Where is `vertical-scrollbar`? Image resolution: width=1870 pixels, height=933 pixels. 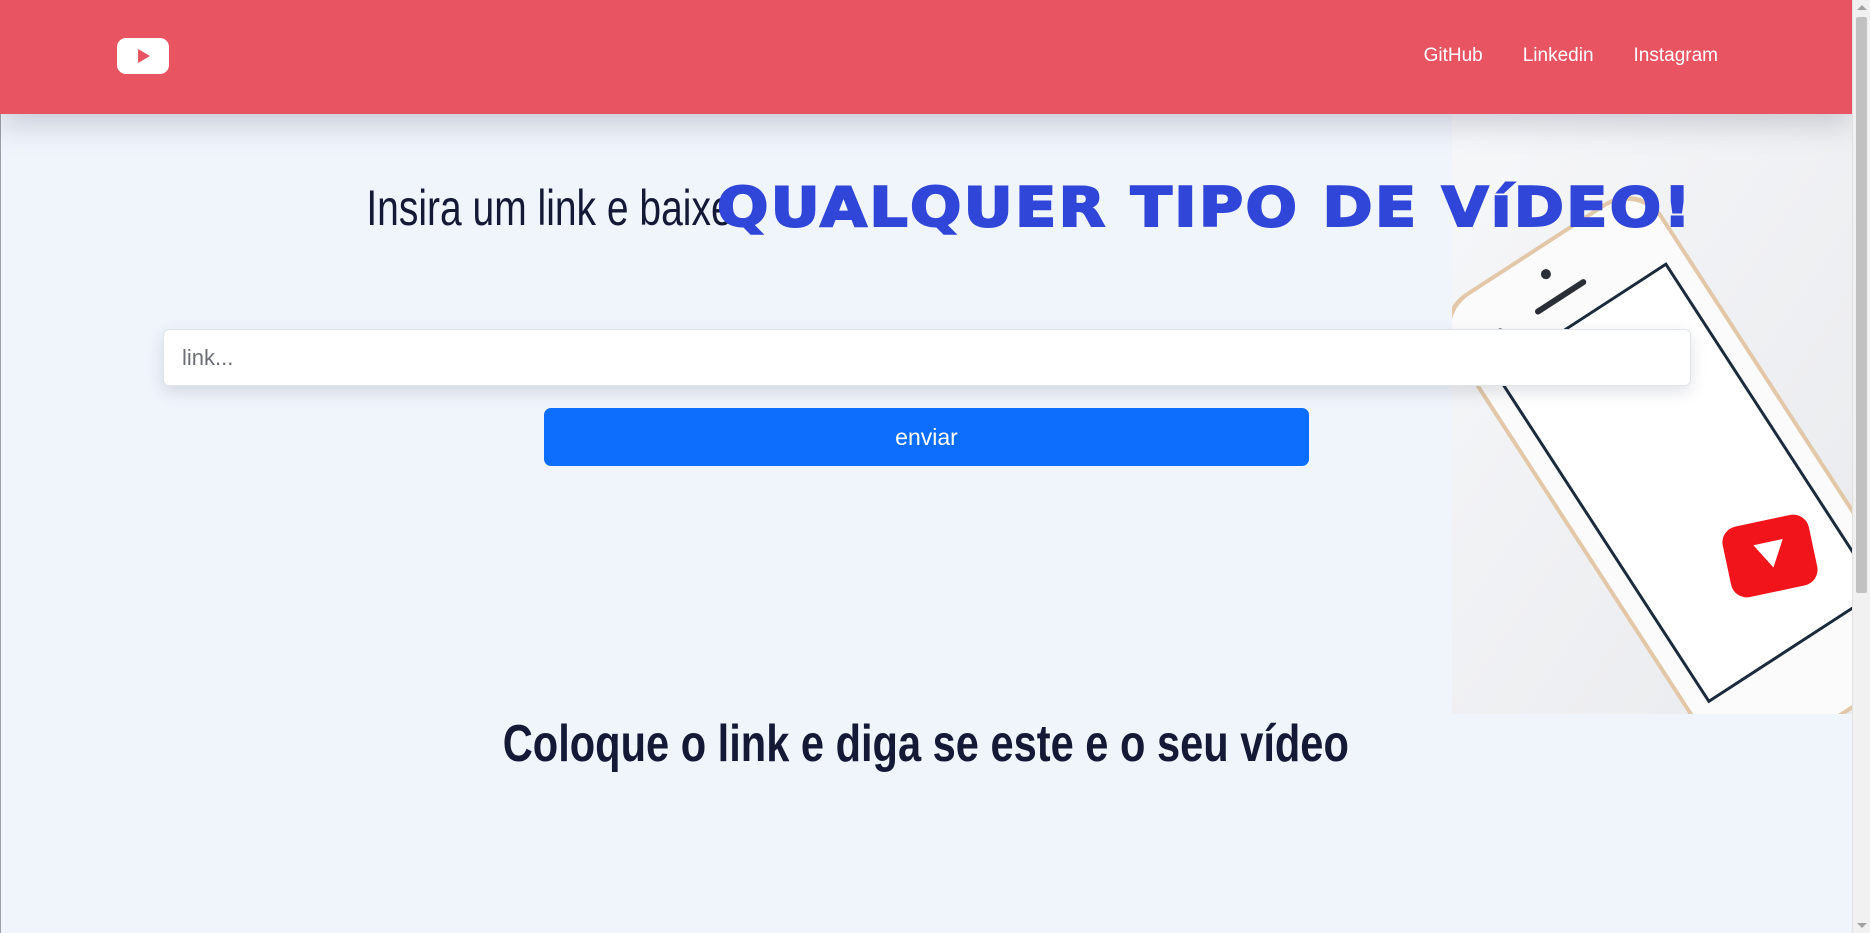 vertical-scrollbar is located at coordinates (1861, 466).